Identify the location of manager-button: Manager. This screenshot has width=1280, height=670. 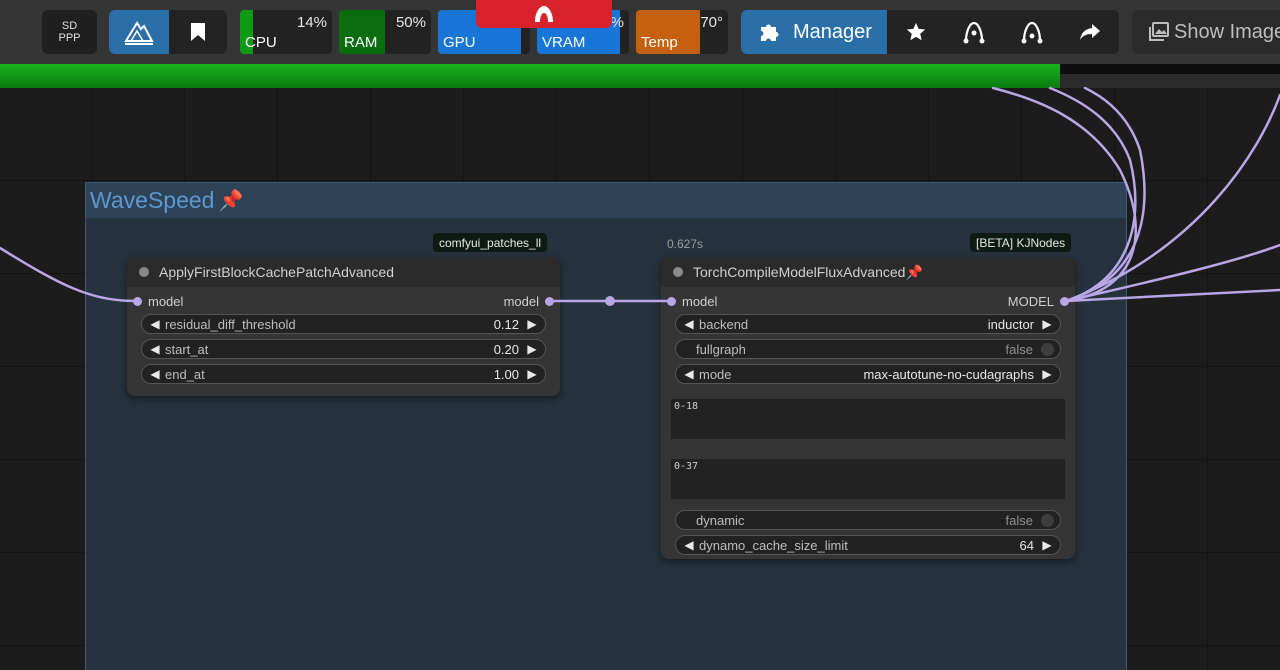
(814, 32).